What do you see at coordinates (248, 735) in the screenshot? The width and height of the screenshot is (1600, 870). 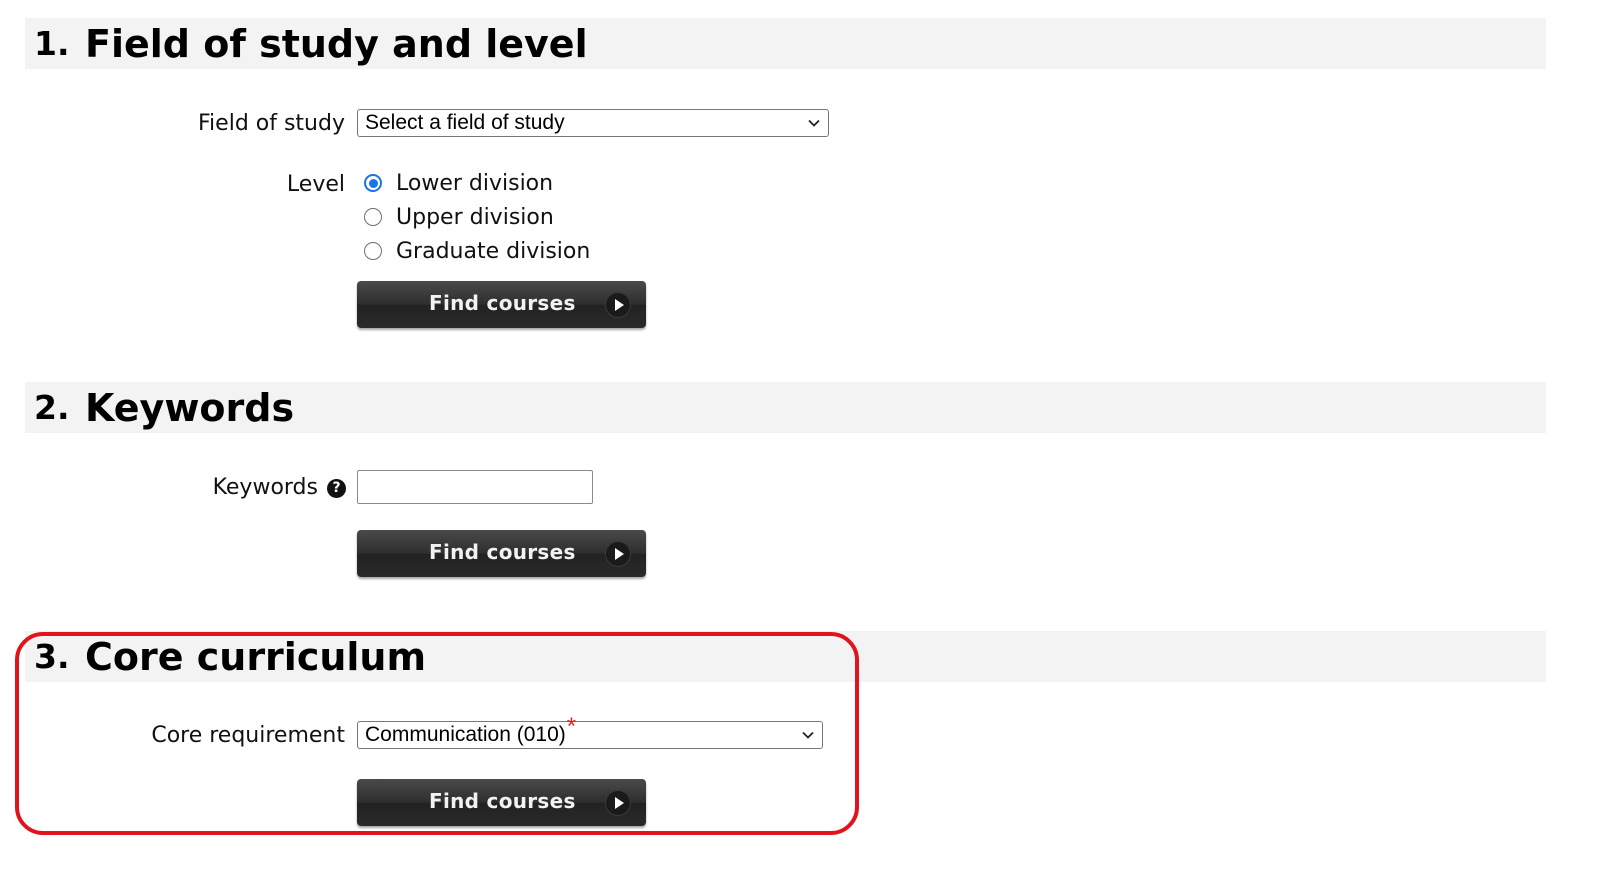 I see `core-requirement-label: Core requirement` at bounding box center [248, 735].